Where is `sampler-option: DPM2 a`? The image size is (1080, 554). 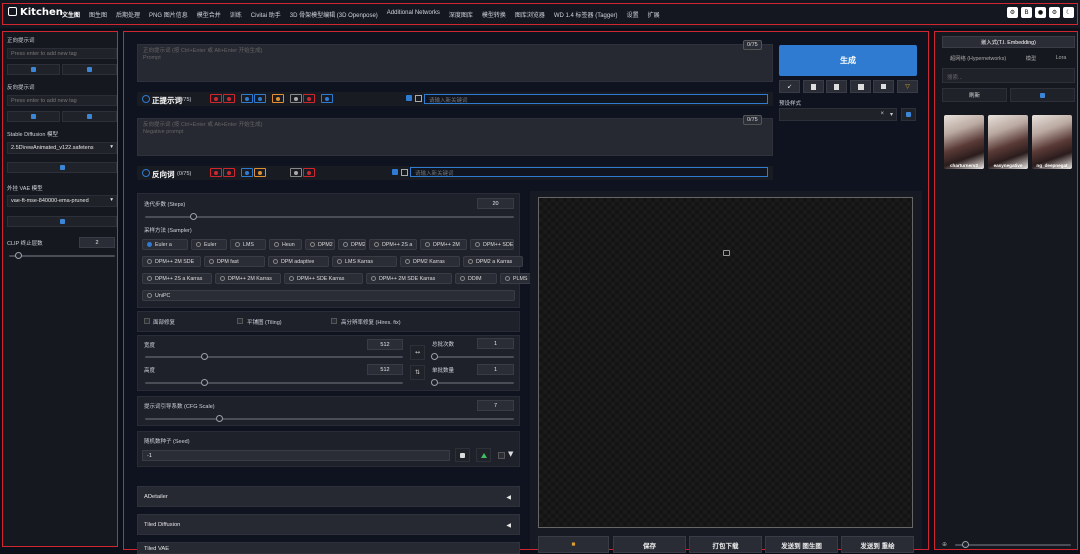
sampler-option: DPM2 a is located at coordinates (352, 244).